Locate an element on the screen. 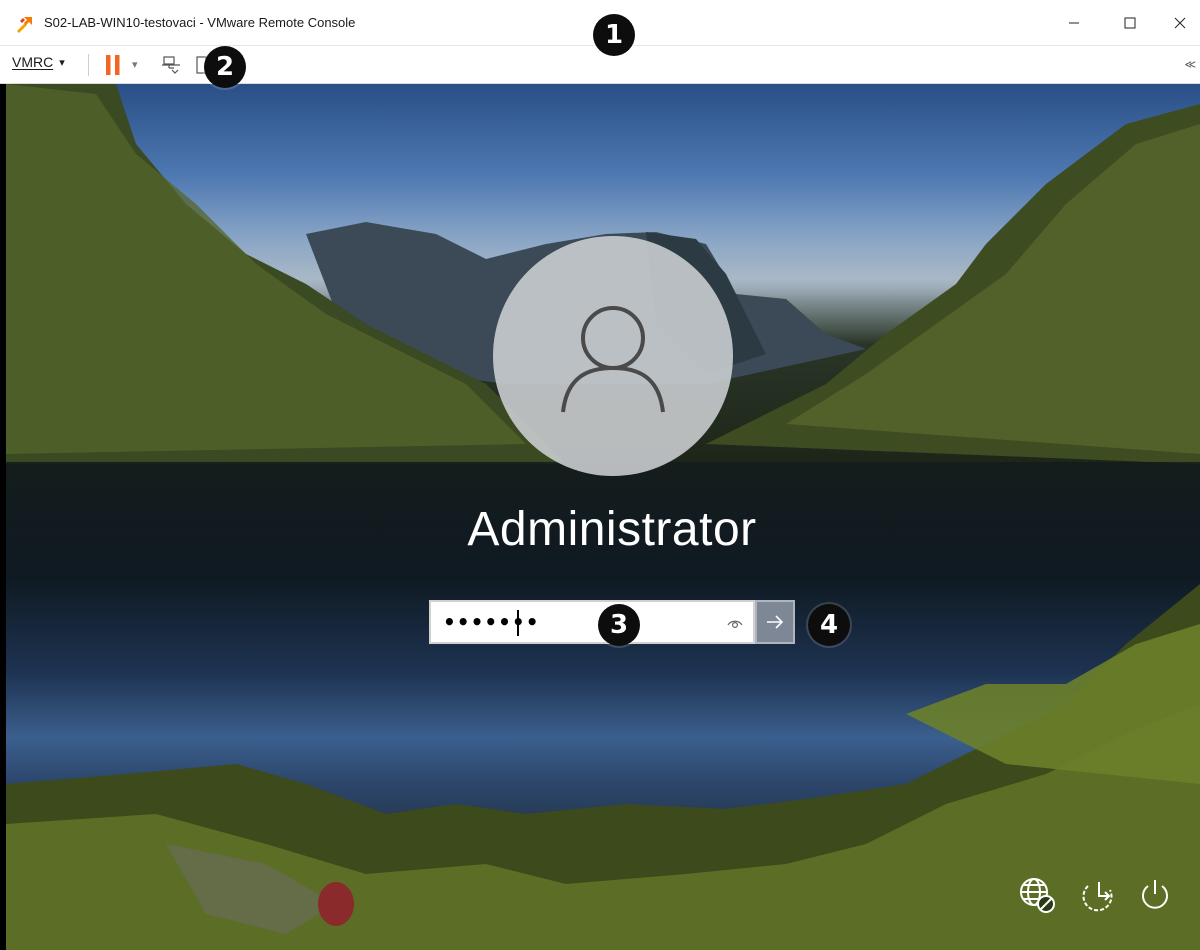 The width and height of the screenshot is (1200, 950). callout-4: 4 is located at coordinates (829, 625).